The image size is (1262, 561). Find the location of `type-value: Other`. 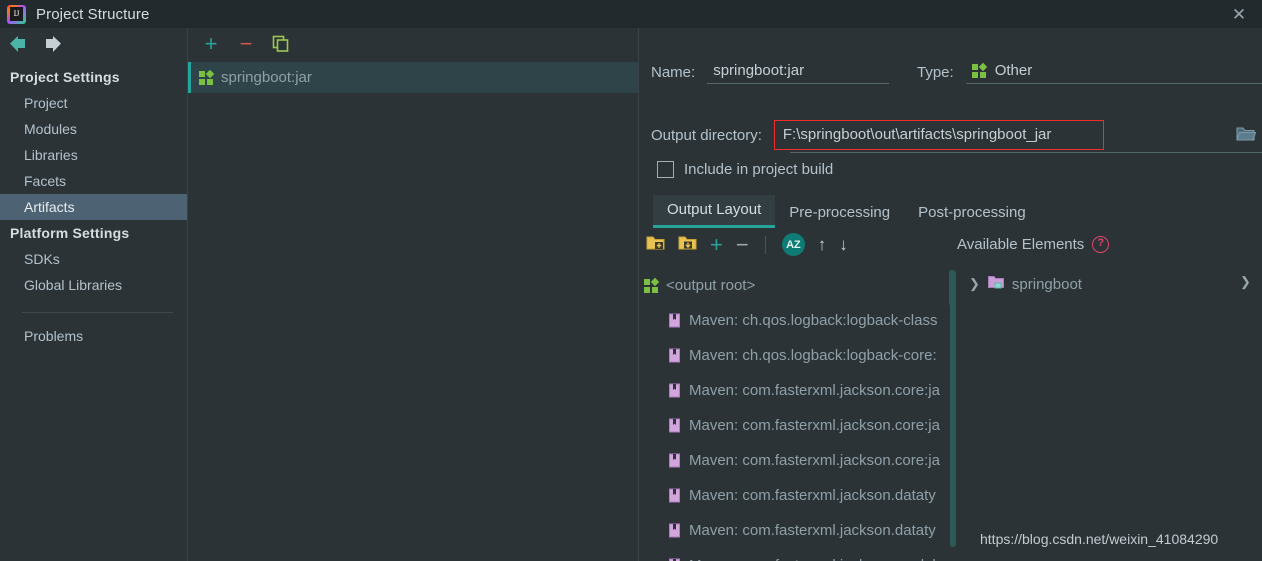

type-value: Other is located at coordinates (1013, 70).